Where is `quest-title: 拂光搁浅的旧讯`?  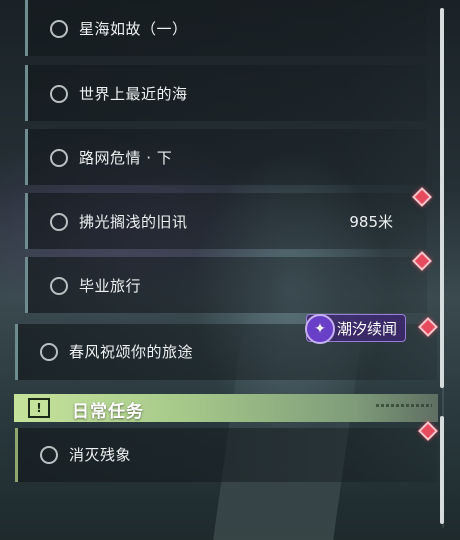
quest-title: 拂光搁浅的旧讯 is located at coordinates (133, 222).